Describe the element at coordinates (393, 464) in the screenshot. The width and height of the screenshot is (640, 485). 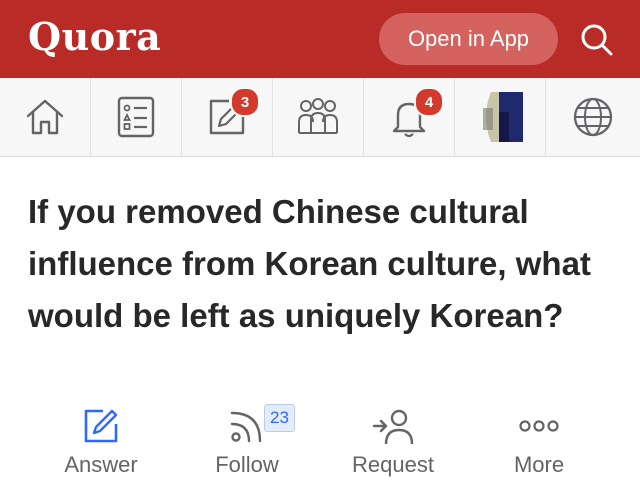
I see `request-label: Request` at that location.